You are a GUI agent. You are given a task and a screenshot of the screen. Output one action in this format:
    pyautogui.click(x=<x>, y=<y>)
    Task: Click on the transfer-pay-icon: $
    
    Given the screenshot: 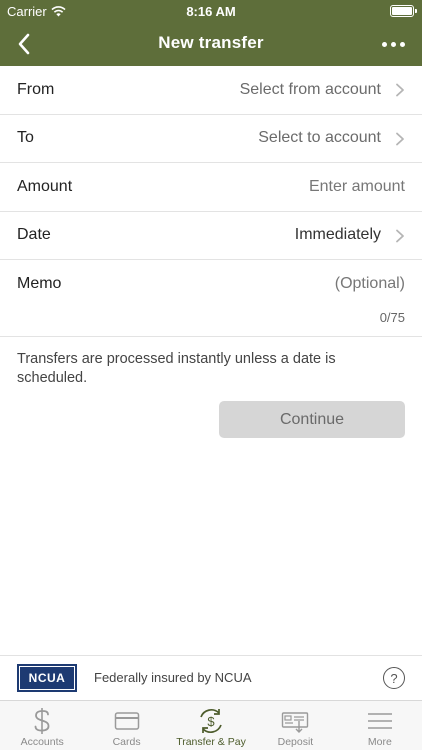 What is the action you would take?
    pyautogui.click(x=211, y=721)
    